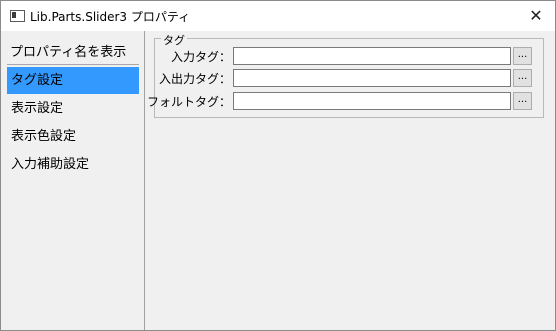 The width and height of the screenshot is (556, 331). Describe the element at coordinates (73, 108) in the screenshot. I see `sidebar-item-display-settings: 表示設定` at that location.